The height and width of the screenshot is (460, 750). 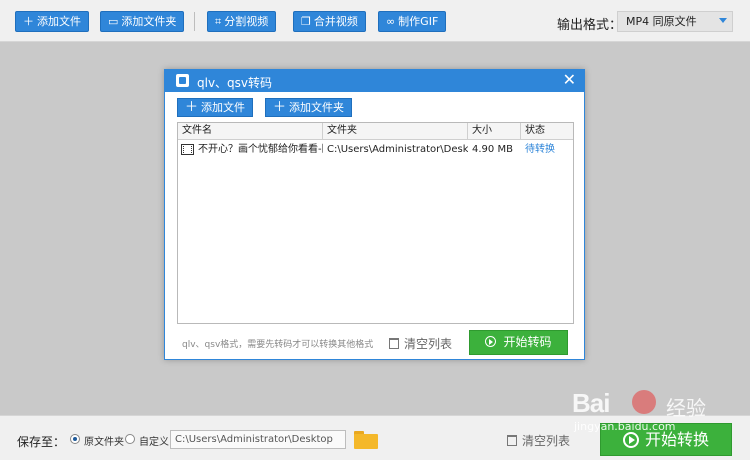 I want to click on format-hint: qlv、qsv格式，需要先转码才可以转换其他格式, so click(x=278, y=345).